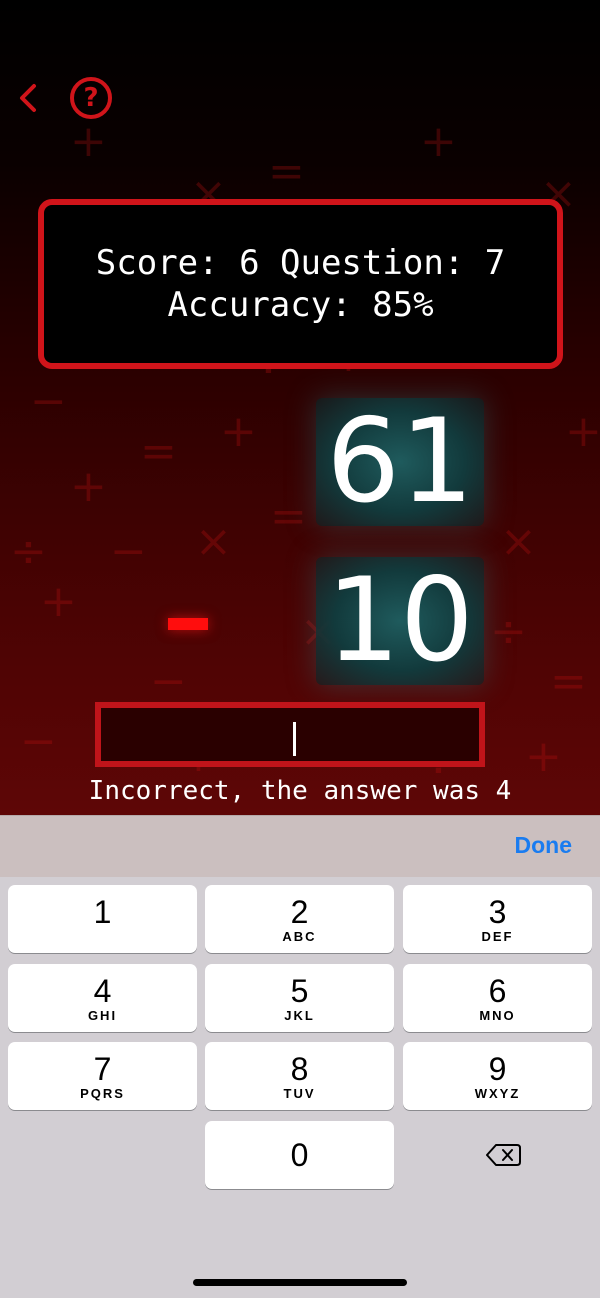 Image resolution: width=600 pixels, height=1298 pixels. What do you see at coordinates (400, 462) in the screenshot?
I see `first-operand: 61` at bounding box center [400, 462].